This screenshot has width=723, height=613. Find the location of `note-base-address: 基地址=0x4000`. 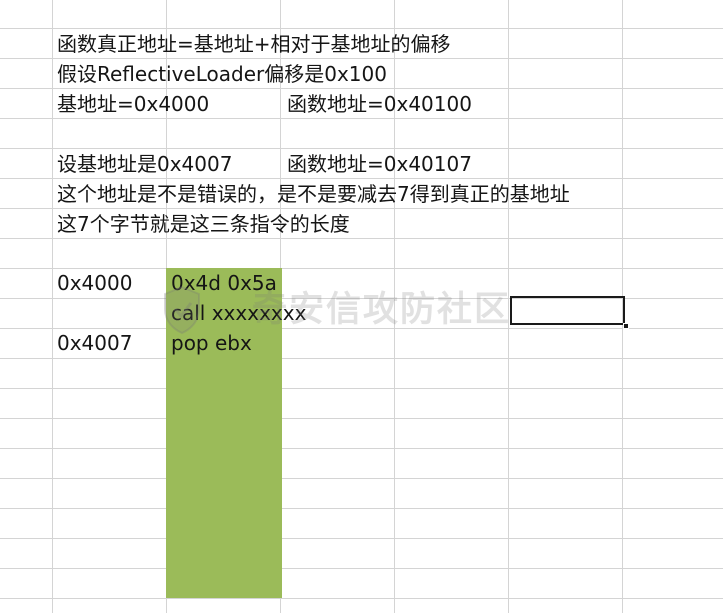

note-base-address: 基地址=0x4000 is located at coordinates (133, 104).